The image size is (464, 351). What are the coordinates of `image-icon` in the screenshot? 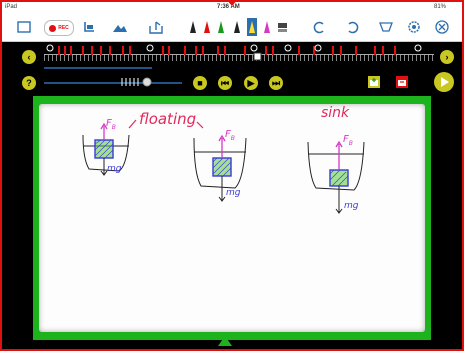 It's located at (120, 27).